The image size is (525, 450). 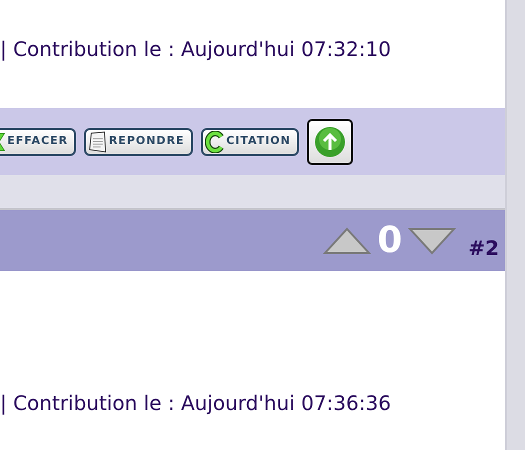 I want to click on post-number: #2, so click(x=483, y=248).